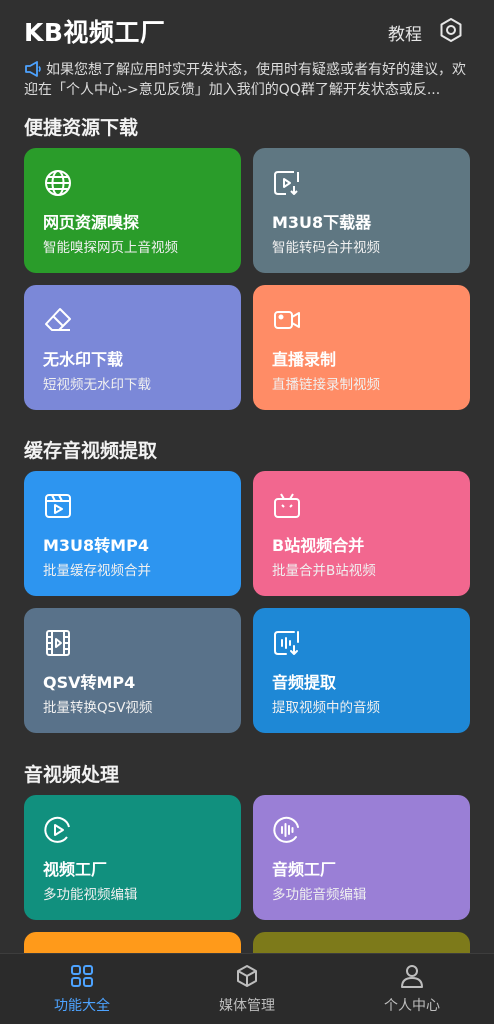 Image resolution: width=494 pixels, height=1024 pixels. What do you see at coordinates (287, 506) in the screenshot?
I see `bilibili-tv-icon` at bounding box center [287, 506].